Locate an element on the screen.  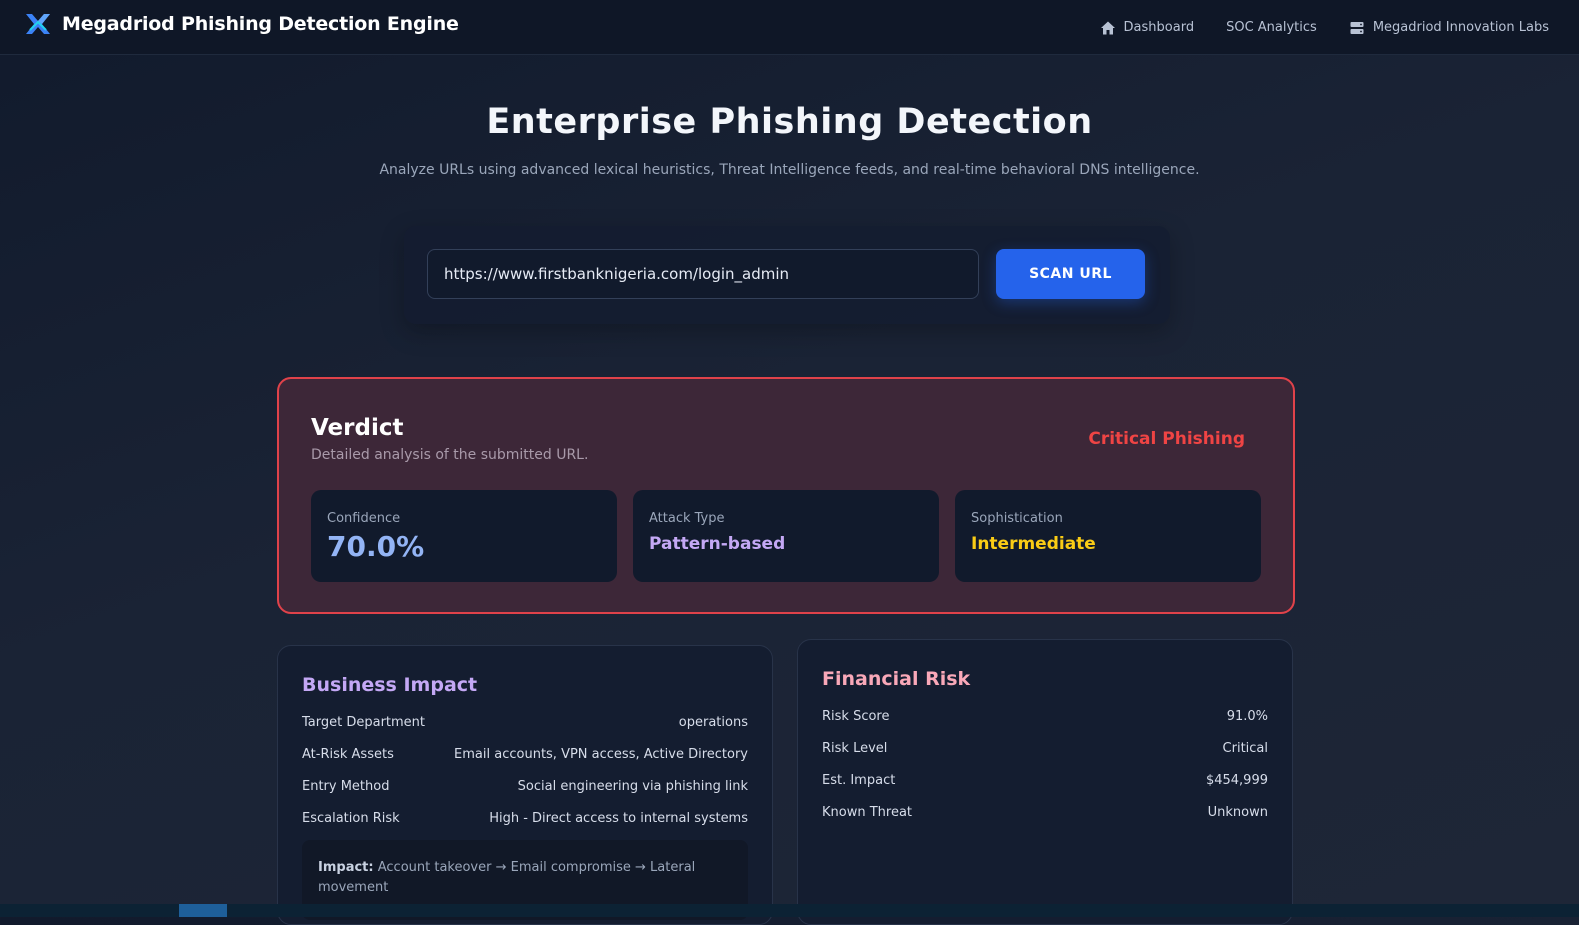
scan-form: SCAN URL is located at coordinates (787, 275).